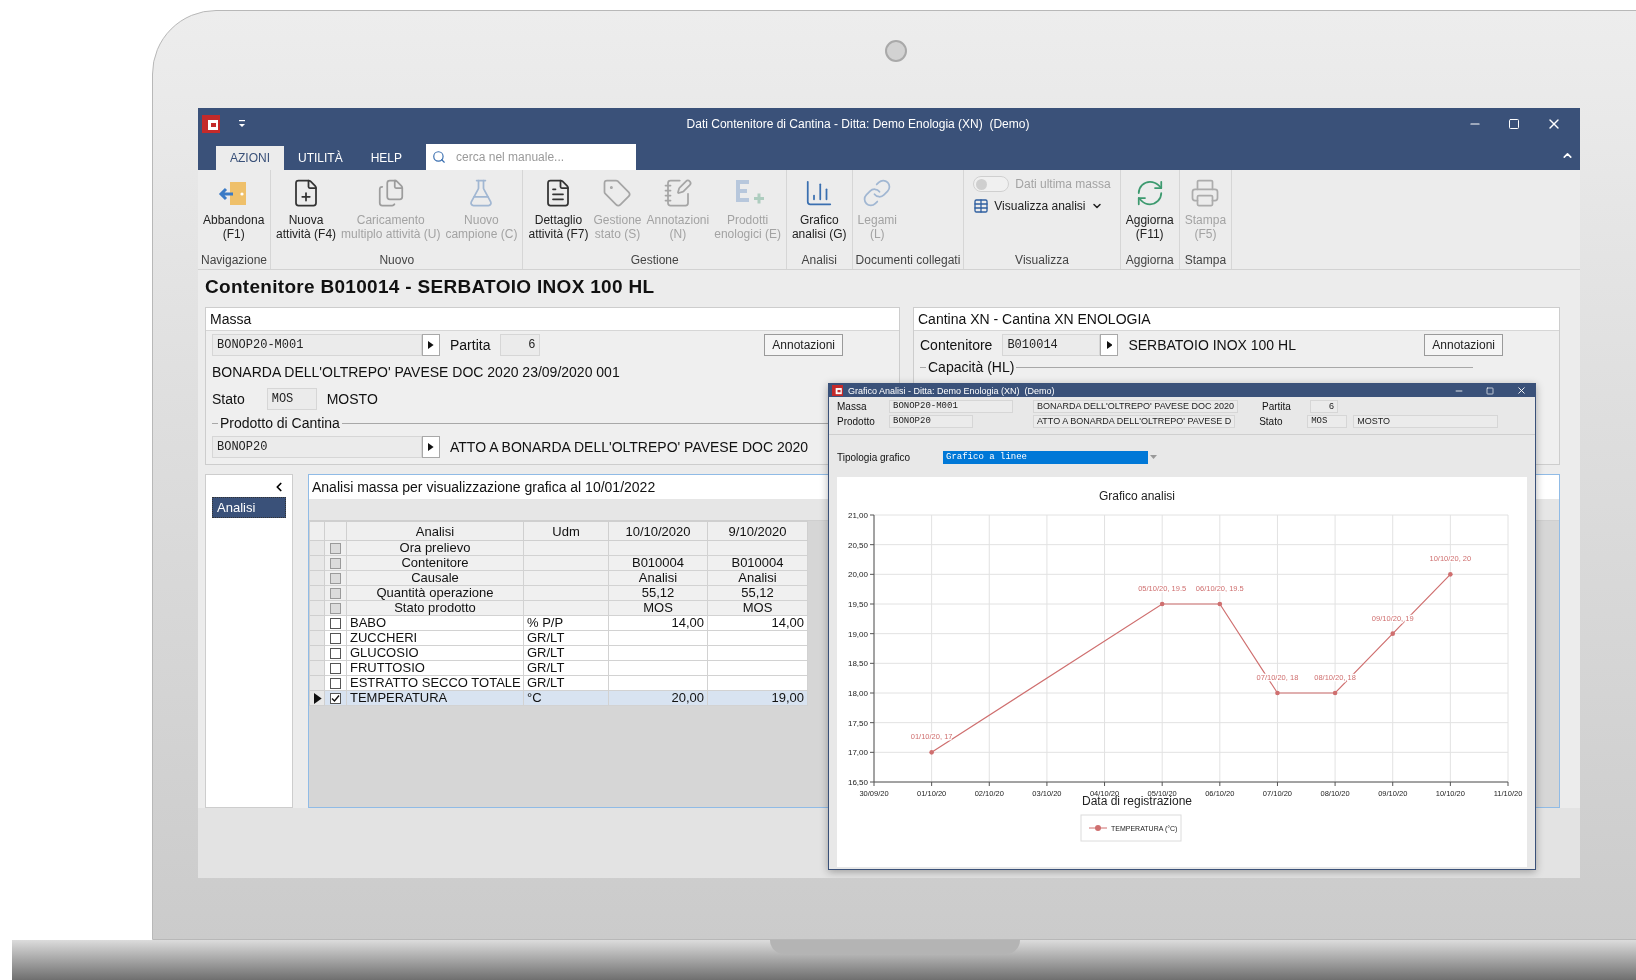 The height and width of the screenshot is (980, 1636). Describe the element at coordinates (439, 157) in the screenshot. I see `search-icon` at that location.